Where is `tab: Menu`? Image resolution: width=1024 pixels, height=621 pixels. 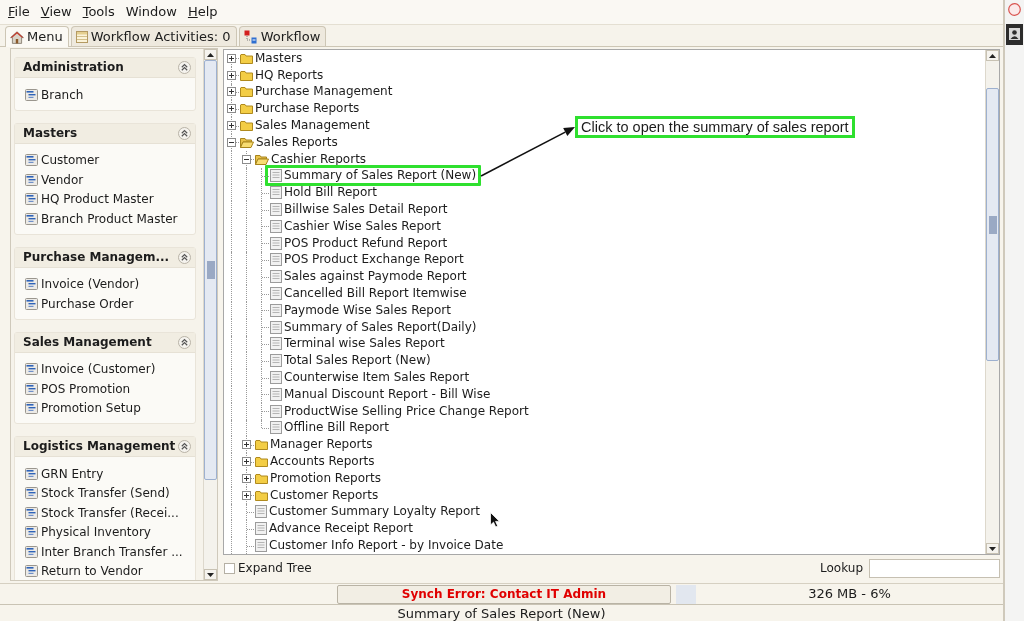
tab: Menu is located at coordinates (37, 36).